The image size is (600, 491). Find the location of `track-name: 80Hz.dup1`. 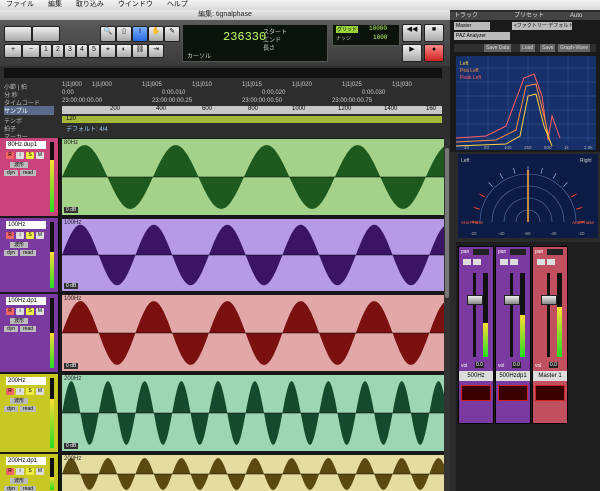

track-name: 80Hz.dup1 is located at coordinates (26, 145).